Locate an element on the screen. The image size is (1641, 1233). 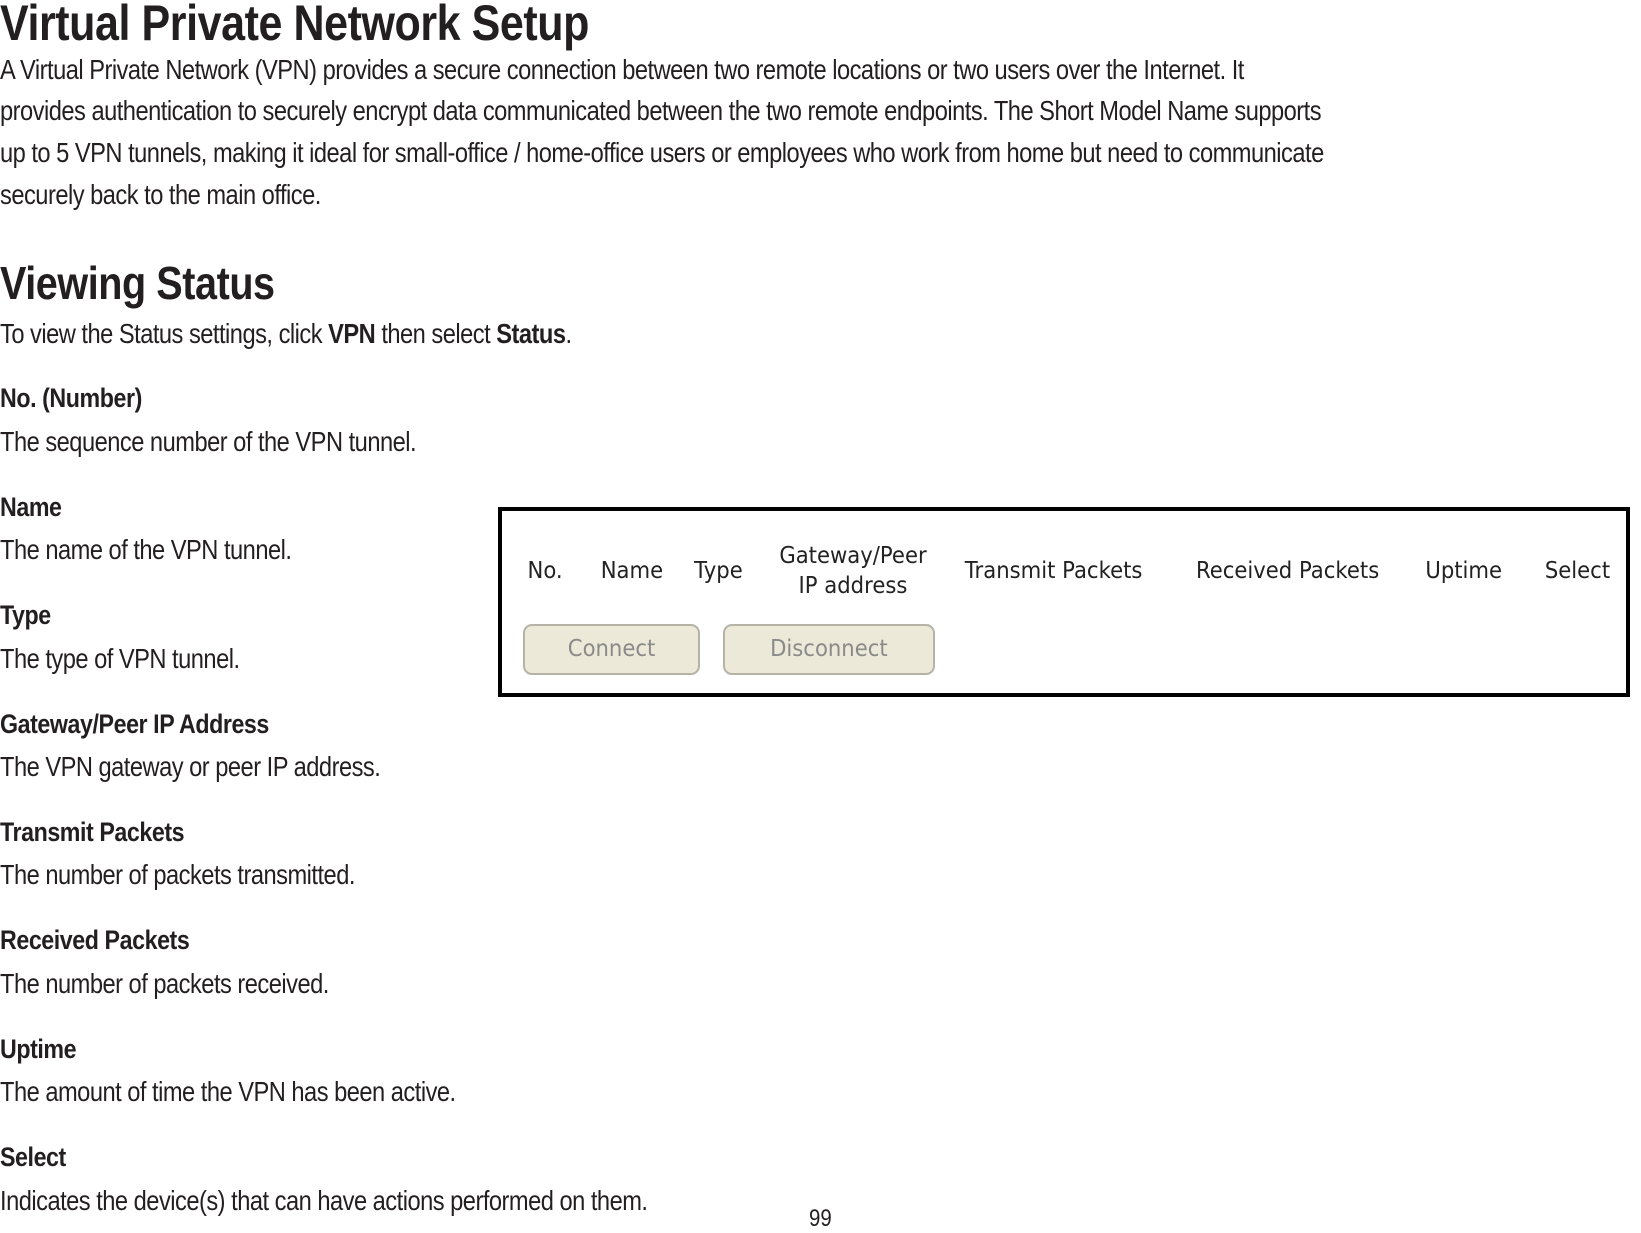
column-header-gateway-line2: IP address is located at coordinates (853, 586).